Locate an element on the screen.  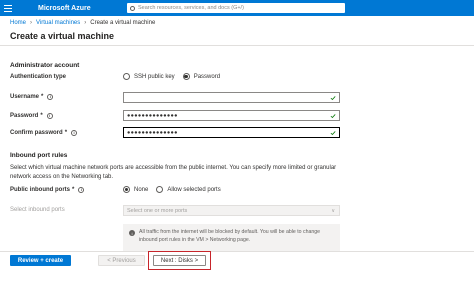
radio-none: None is located at coordinates (135, 189).